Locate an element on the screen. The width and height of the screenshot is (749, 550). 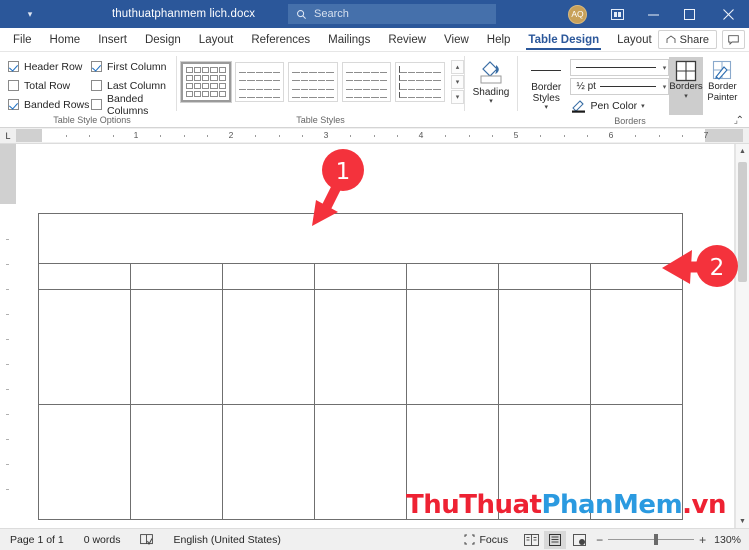
table-row-merged-header is located at coordinates (360, 238).